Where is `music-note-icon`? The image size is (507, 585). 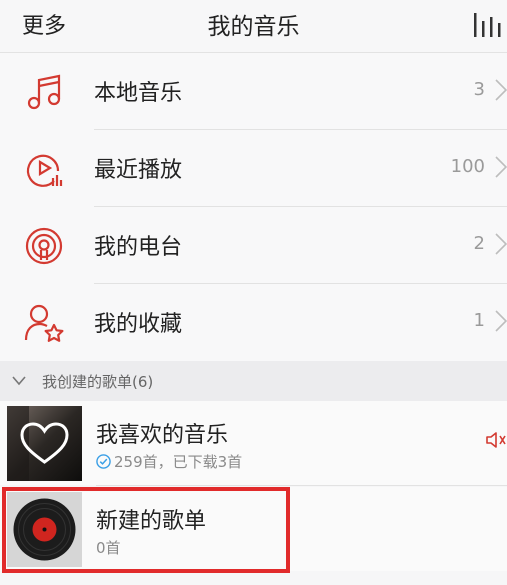 music-note-icon is located at coordinates (44, 92).